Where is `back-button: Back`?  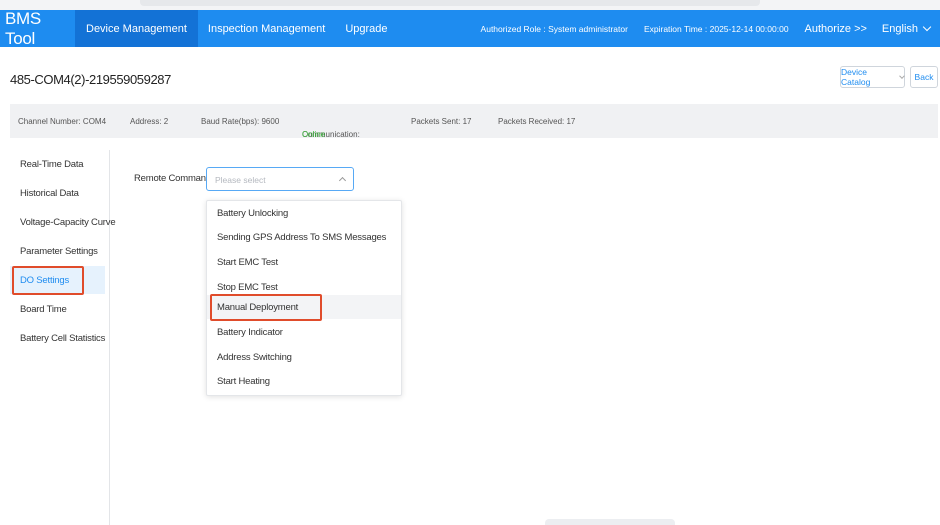
back-button: Back is located at coordinates (924, 77).